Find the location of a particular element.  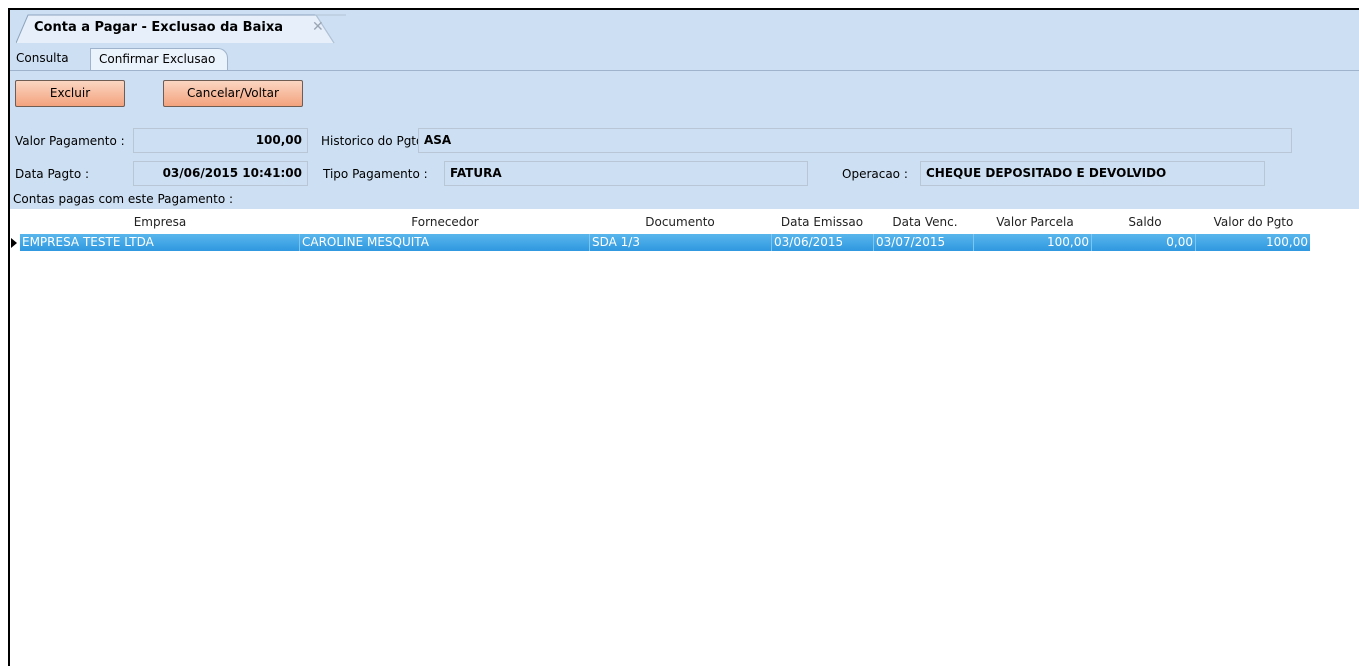

document-tab: Conta a Pagar - Exclusao da Baixa ✕ is located at coordinates (181, 29).